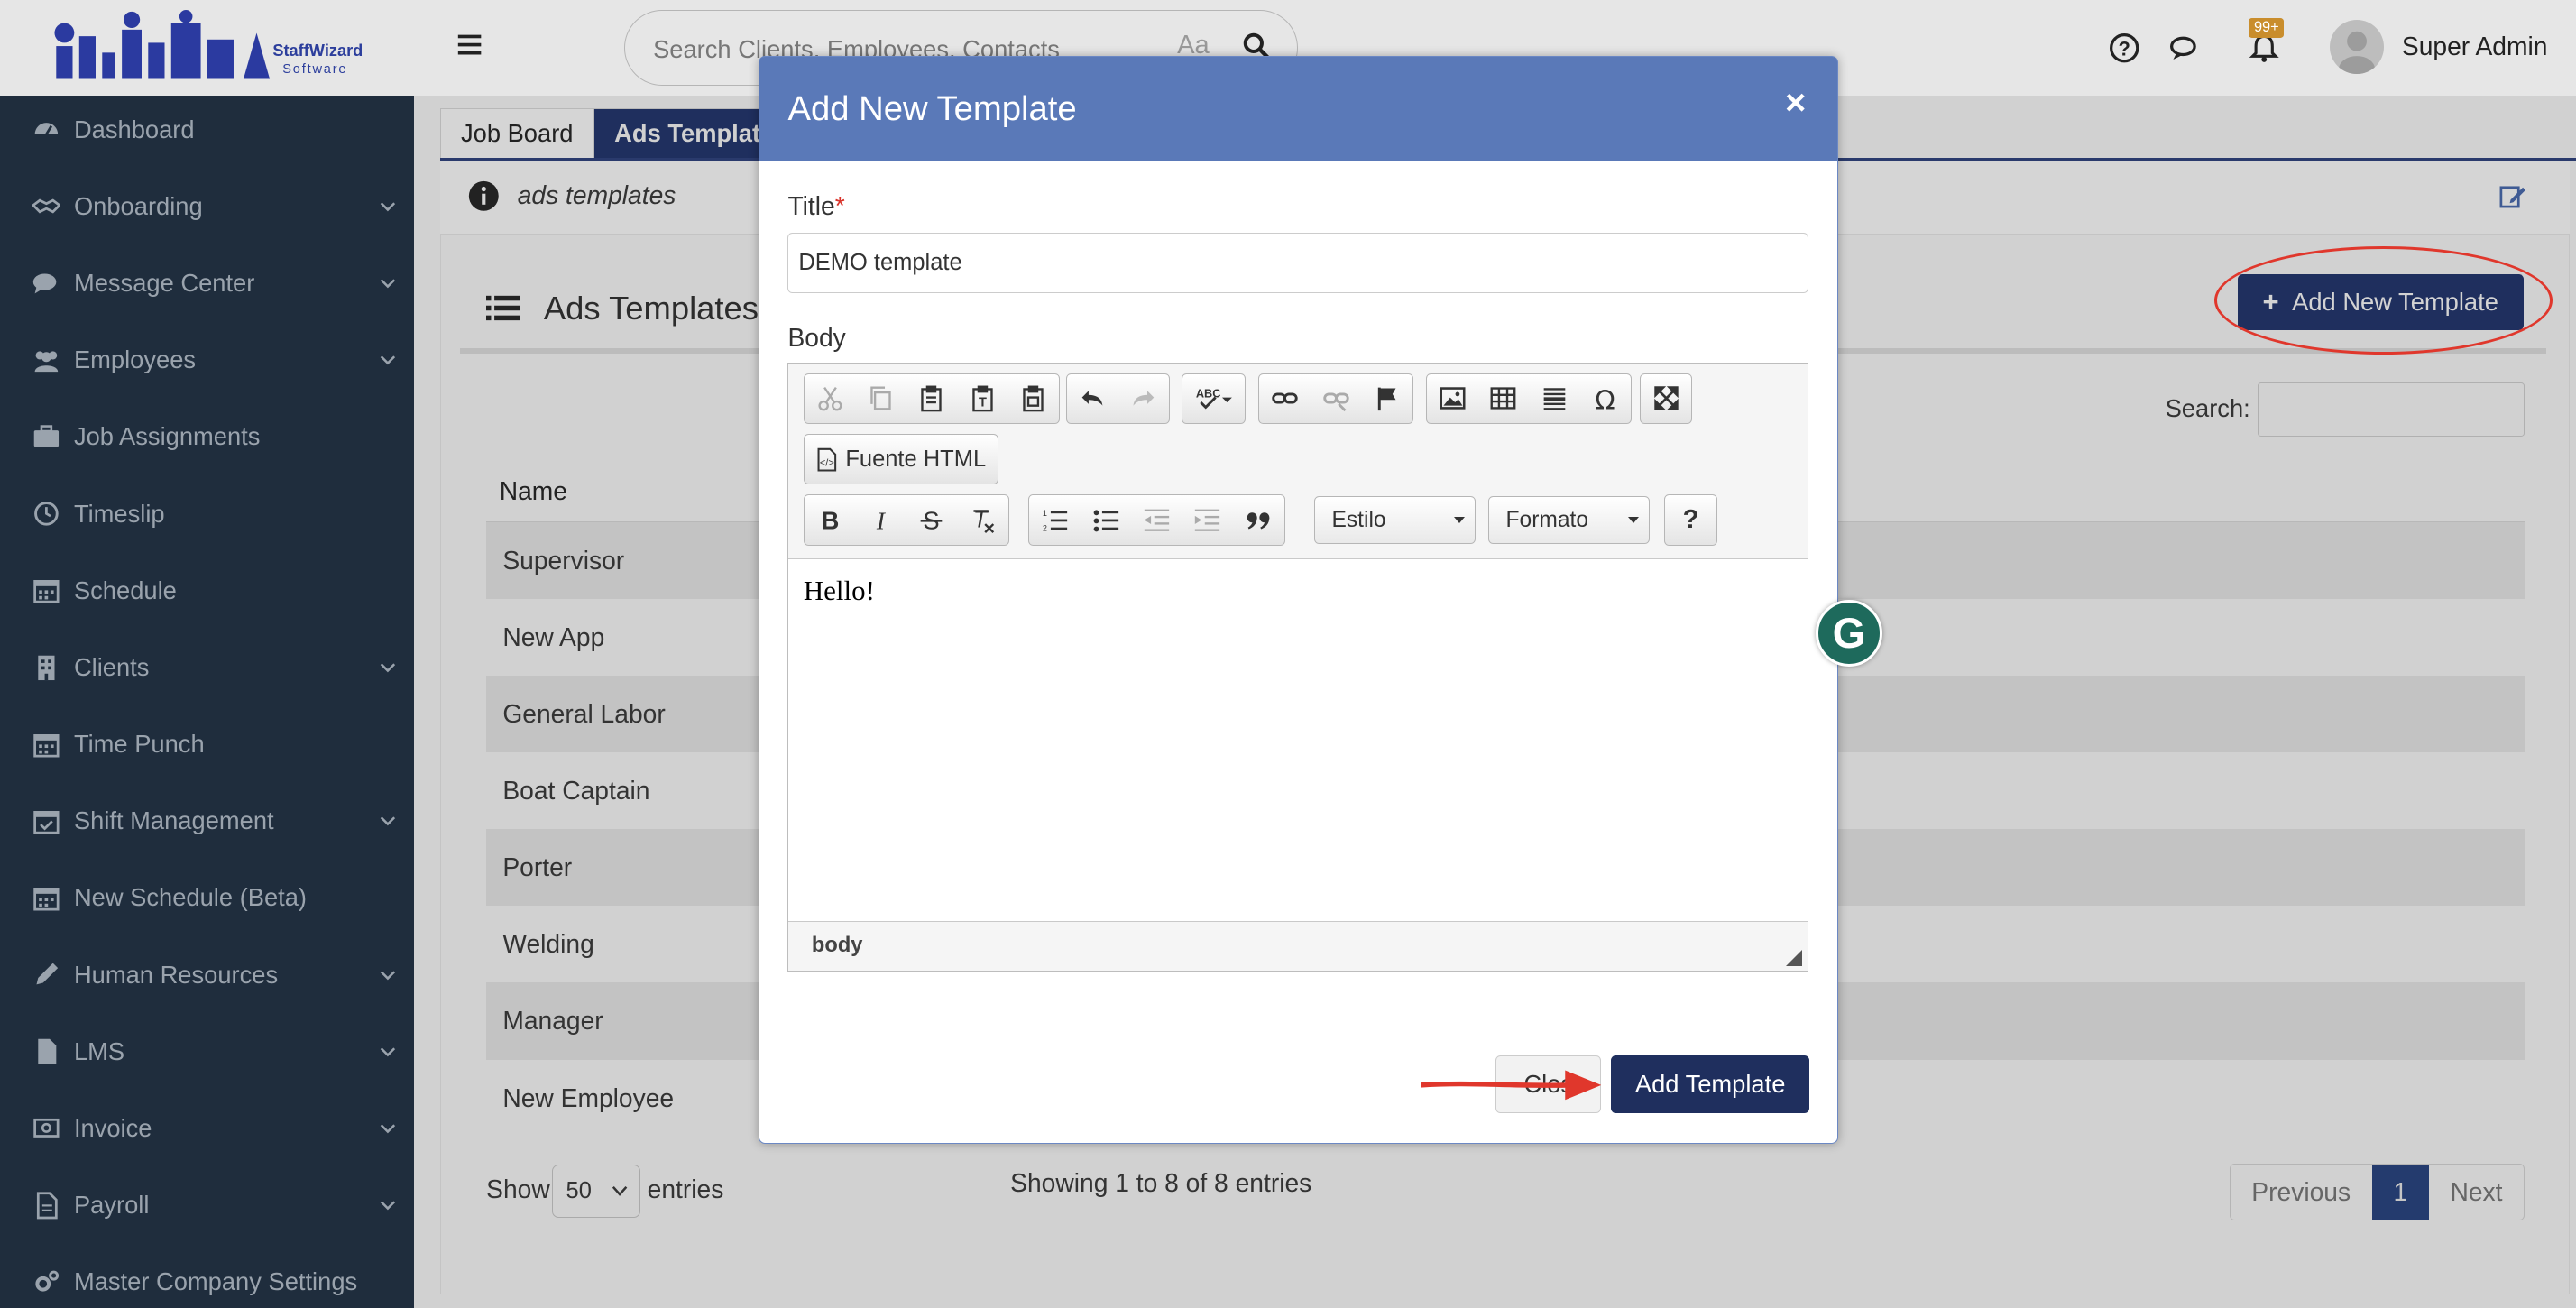  What do you see at coordinates (134, 129) in the screenshot?
I see `sidebar-item-label: Dashboard` at bounding box center [134, 129].